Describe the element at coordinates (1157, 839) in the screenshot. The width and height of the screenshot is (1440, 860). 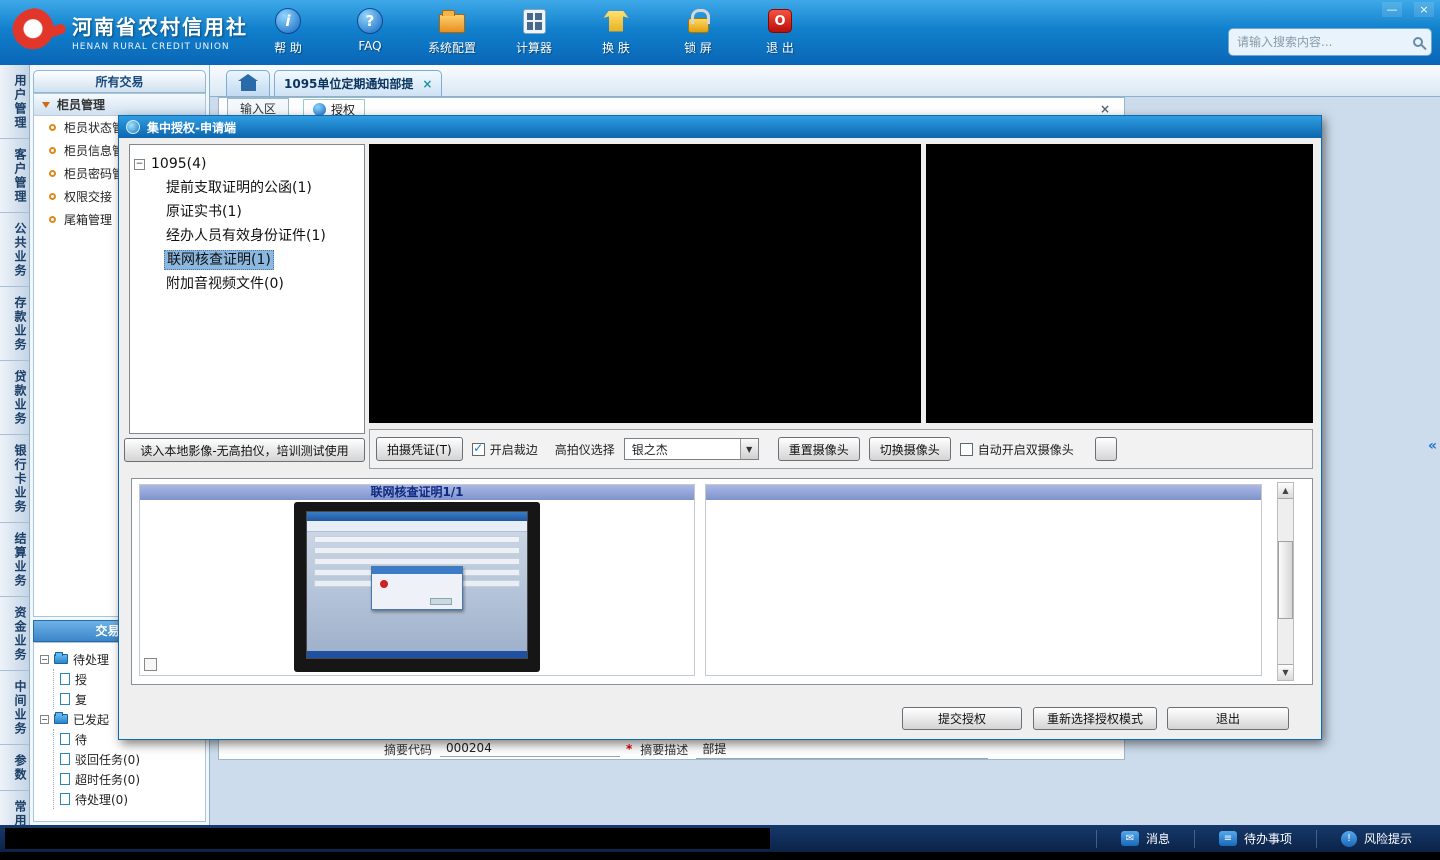
I see `messages-label: 消息` at that location.